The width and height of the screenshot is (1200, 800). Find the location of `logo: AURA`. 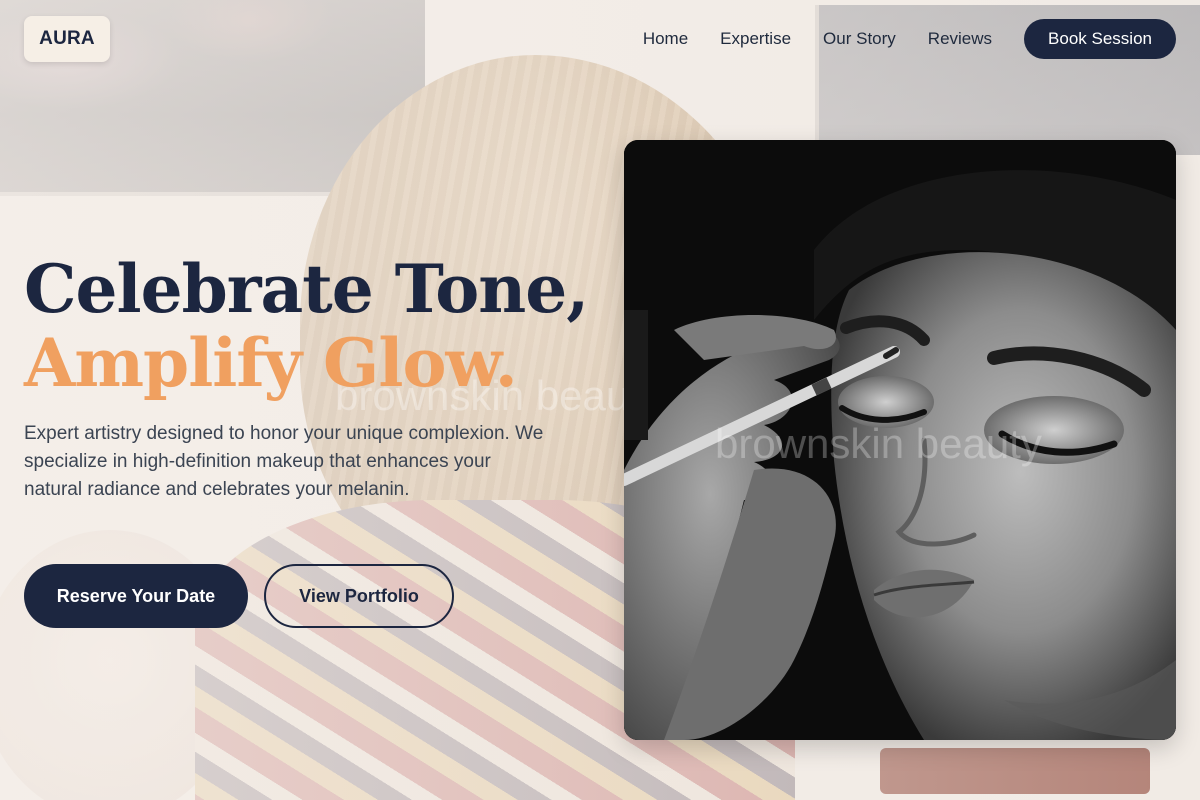

logo: AURA is located at coordinates (67, 39).